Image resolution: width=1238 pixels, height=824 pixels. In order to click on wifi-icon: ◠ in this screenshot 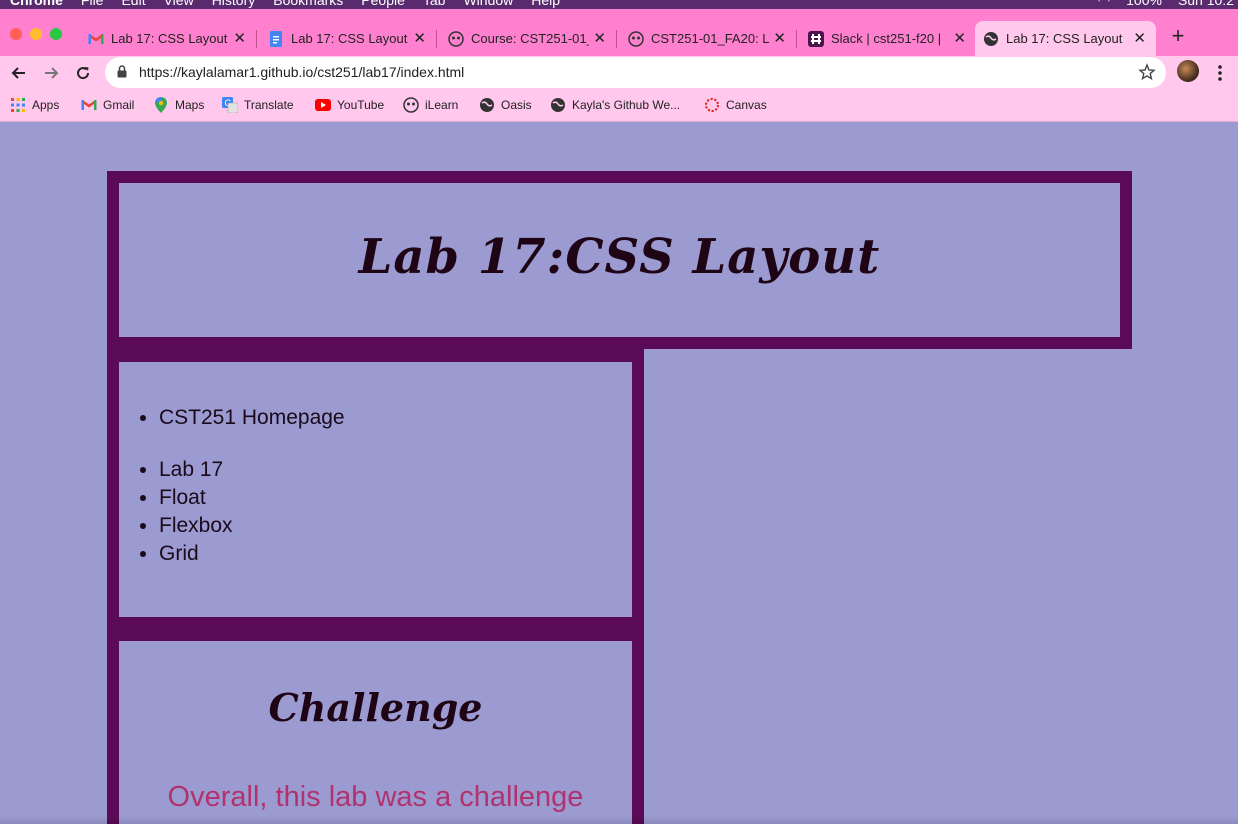, I will do `click(1104, 4)`.